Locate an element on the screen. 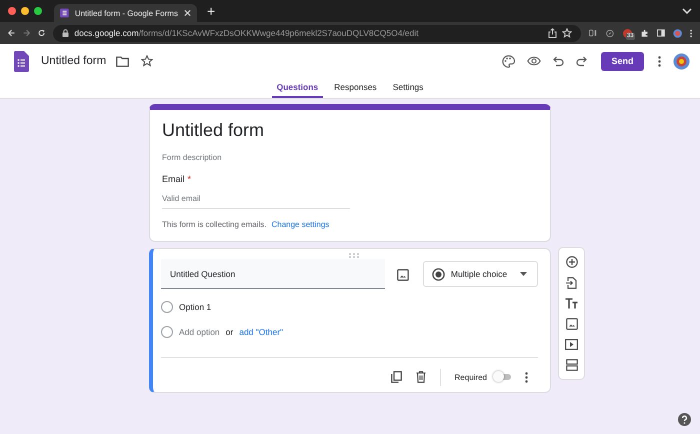 The image size is (700, 434). add-other-link: add "Other" is located at coordinates (261, 332).